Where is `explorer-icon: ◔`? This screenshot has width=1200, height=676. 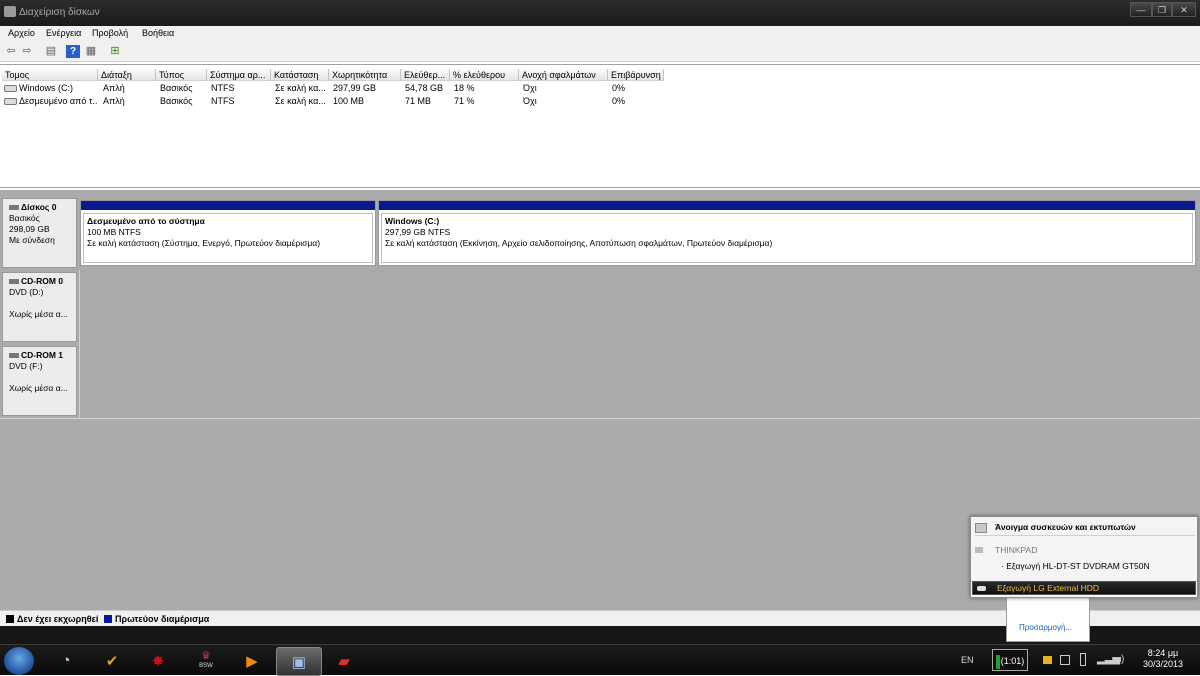 explorer-icon: ◔ is located at coordinates (66, 660).